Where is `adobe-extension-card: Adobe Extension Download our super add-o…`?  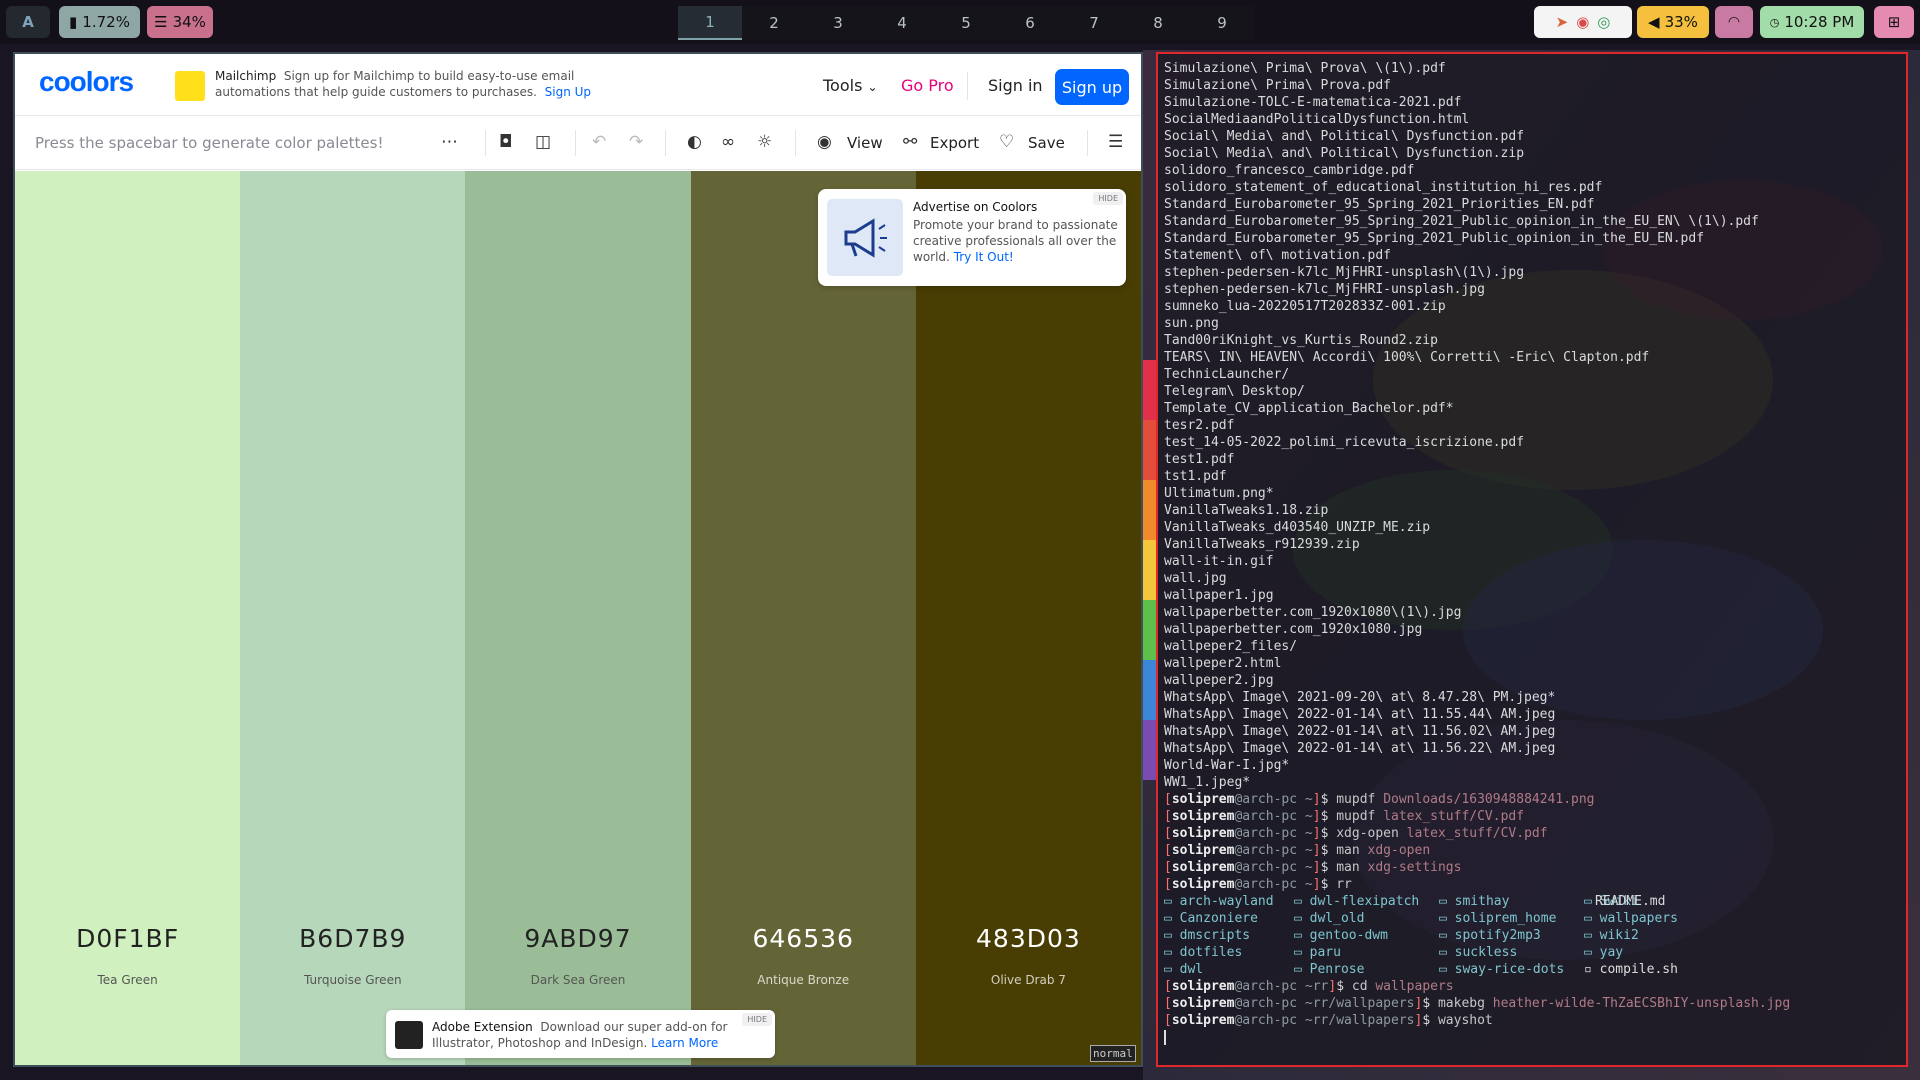 adobe-extension-card: Adobe Extension Download our super add-o… is located at coordinates (580, 1034).